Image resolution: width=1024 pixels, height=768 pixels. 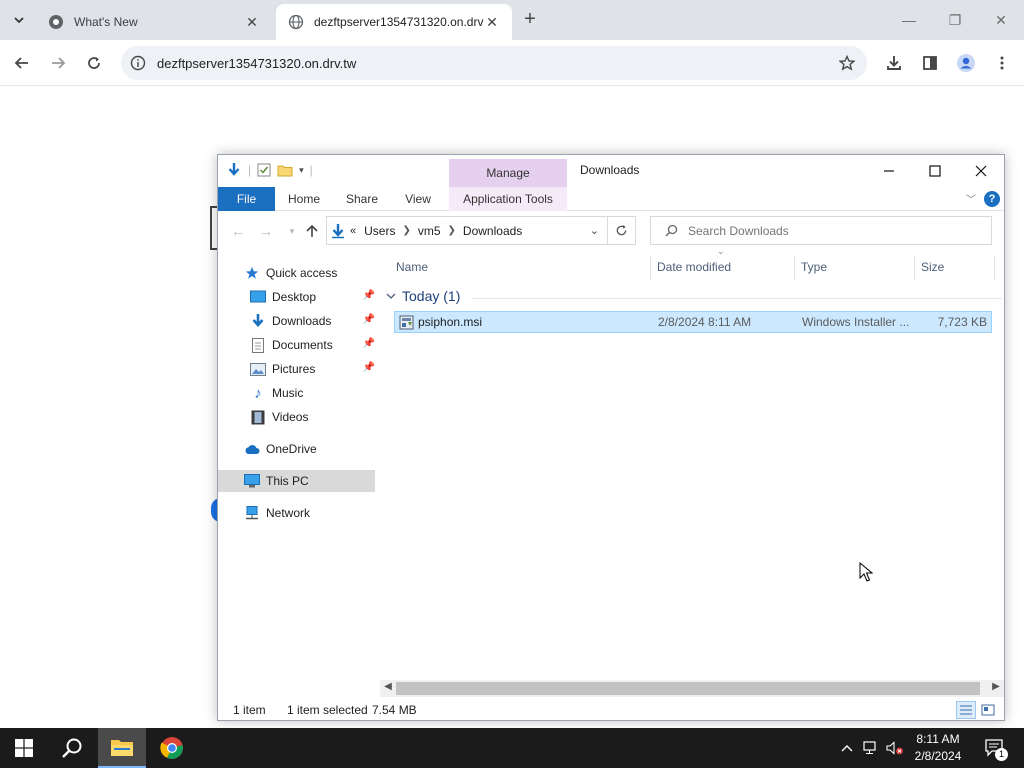 What do you see at coordinates (932, 267) in the screenshot?
I see `column-header-size: Size` at bounding box center [932, 267].